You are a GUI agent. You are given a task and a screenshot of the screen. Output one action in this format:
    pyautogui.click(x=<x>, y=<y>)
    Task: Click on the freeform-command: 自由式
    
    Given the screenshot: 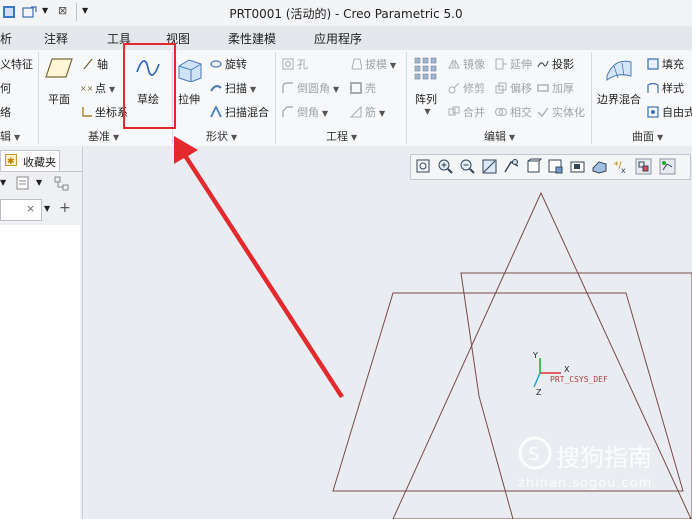 What is the action you would take?
    pyautogui.click(x=669, y=112)
    